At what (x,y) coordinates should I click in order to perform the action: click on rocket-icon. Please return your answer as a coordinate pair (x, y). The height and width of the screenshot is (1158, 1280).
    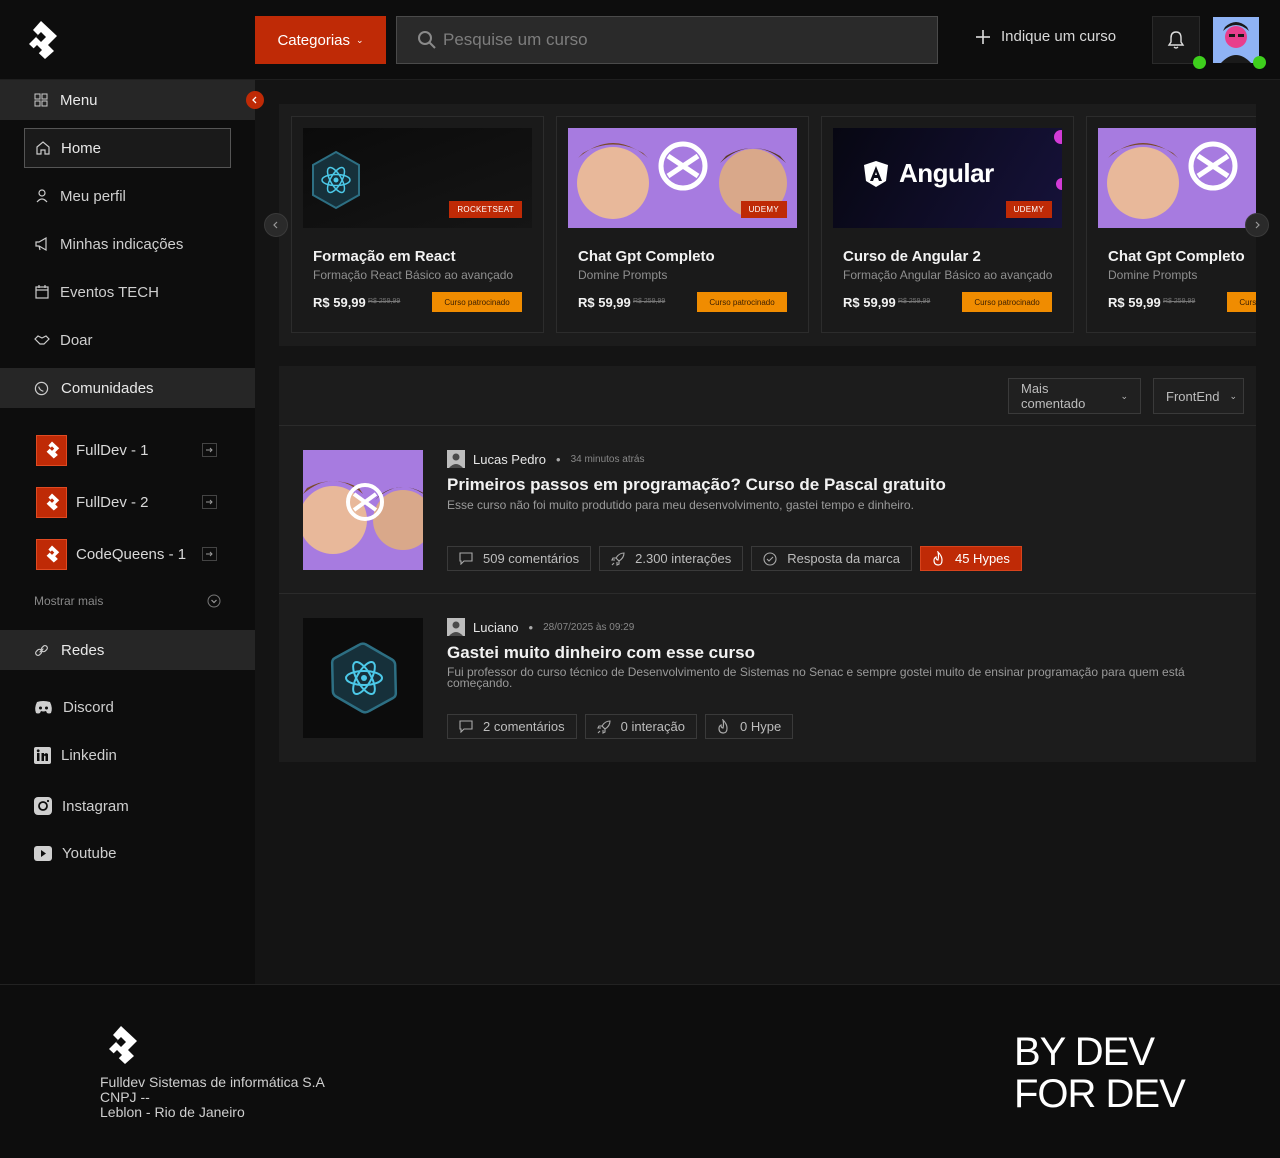
    Looking at the image, I should click on (618, 558).